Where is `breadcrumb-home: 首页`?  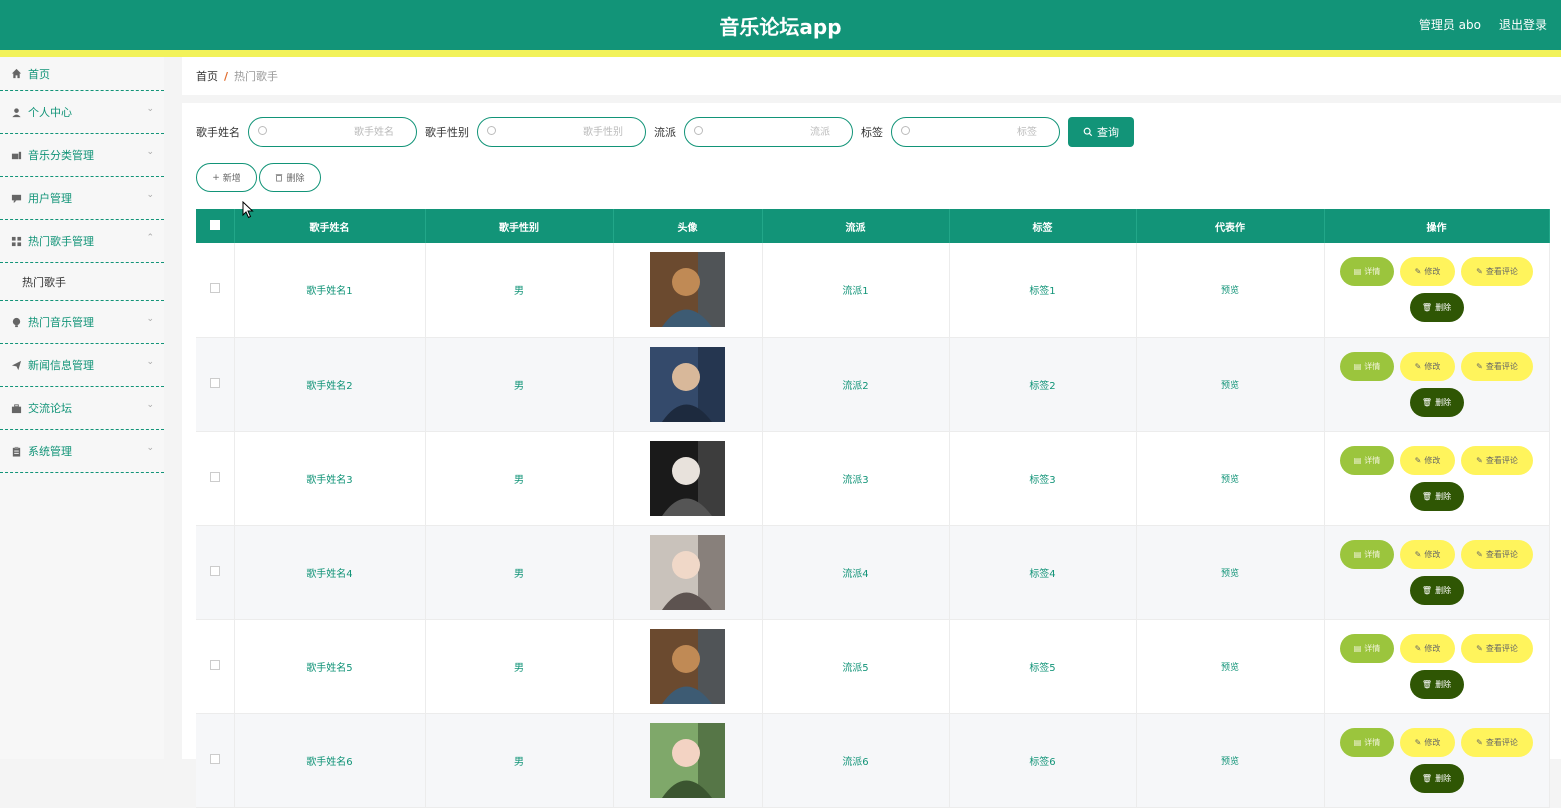 breadcrumb-home: 首页 is located at coordinates (207, 76).